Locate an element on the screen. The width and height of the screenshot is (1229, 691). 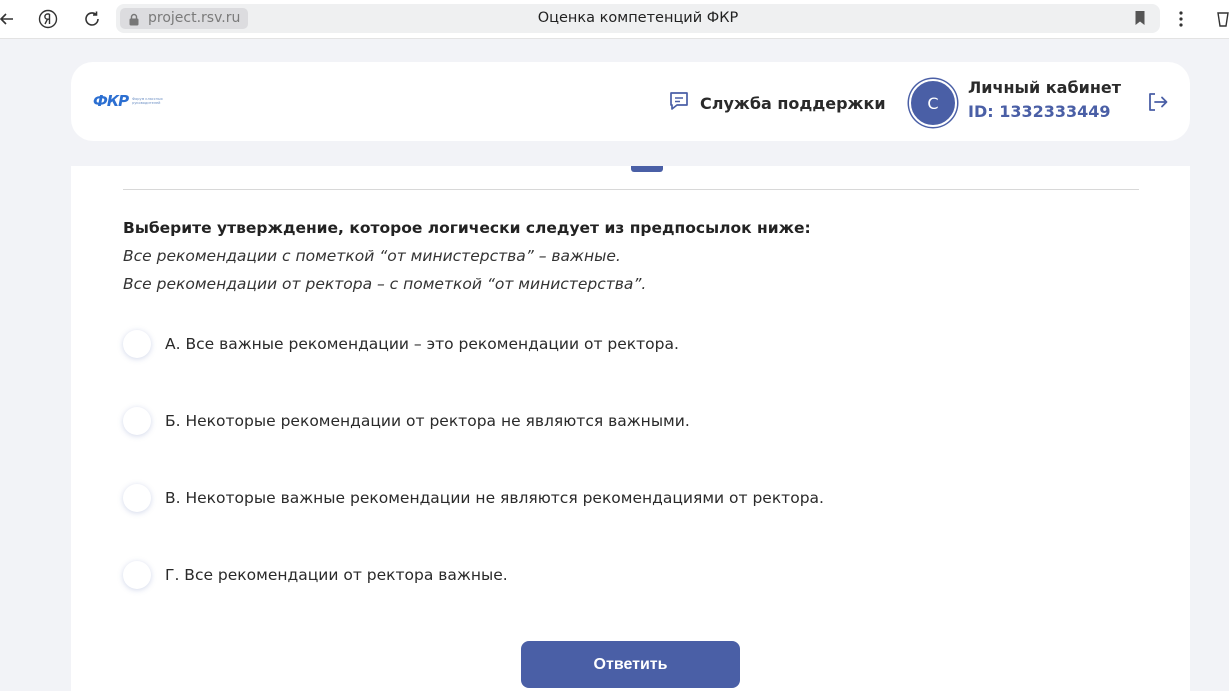
lock-icon is located at coordinates (134, 22).